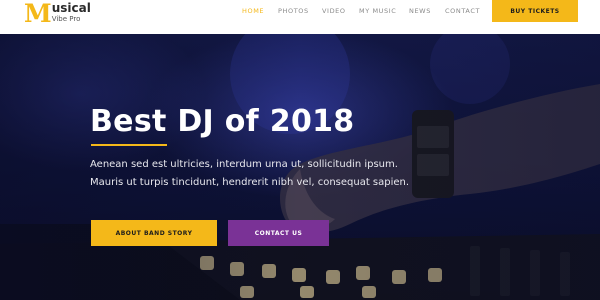 Image resolution: width=600 pixels, height=300 pixels. I want to click on logo-text: usical Vibe Pro, so click(71, 12).